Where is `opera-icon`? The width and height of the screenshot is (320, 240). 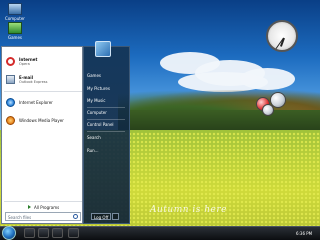 opera-icon is located at coordinates (10, 61).